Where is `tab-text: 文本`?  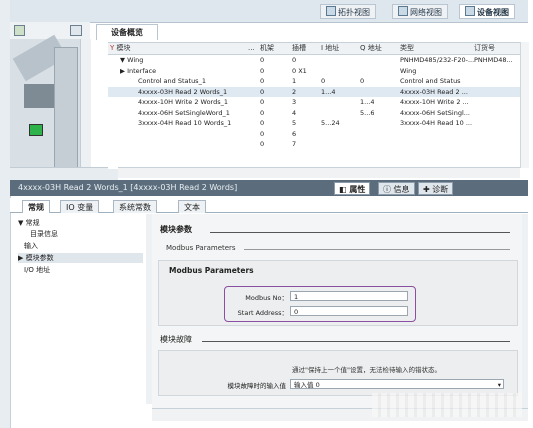 tab-text: 文本 is located at coordinates (192, 206).